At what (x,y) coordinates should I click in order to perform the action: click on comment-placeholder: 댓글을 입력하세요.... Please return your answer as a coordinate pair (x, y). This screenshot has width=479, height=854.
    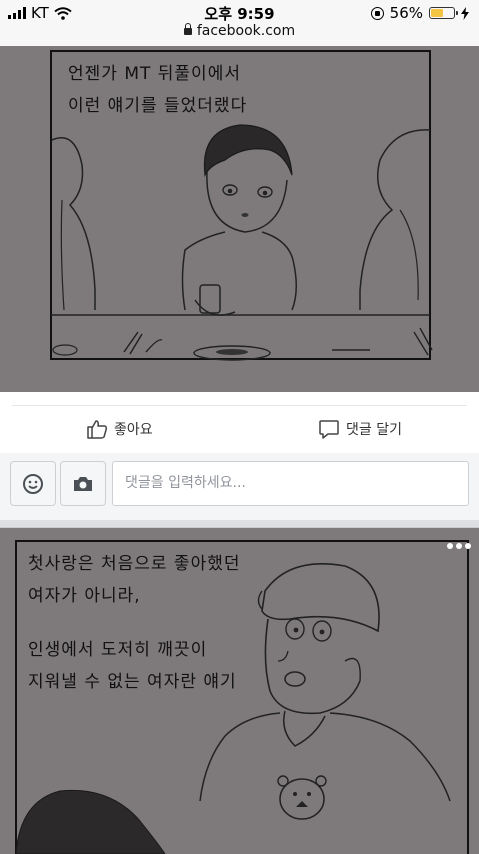
    Looking at the image, I should click on (185, 483).